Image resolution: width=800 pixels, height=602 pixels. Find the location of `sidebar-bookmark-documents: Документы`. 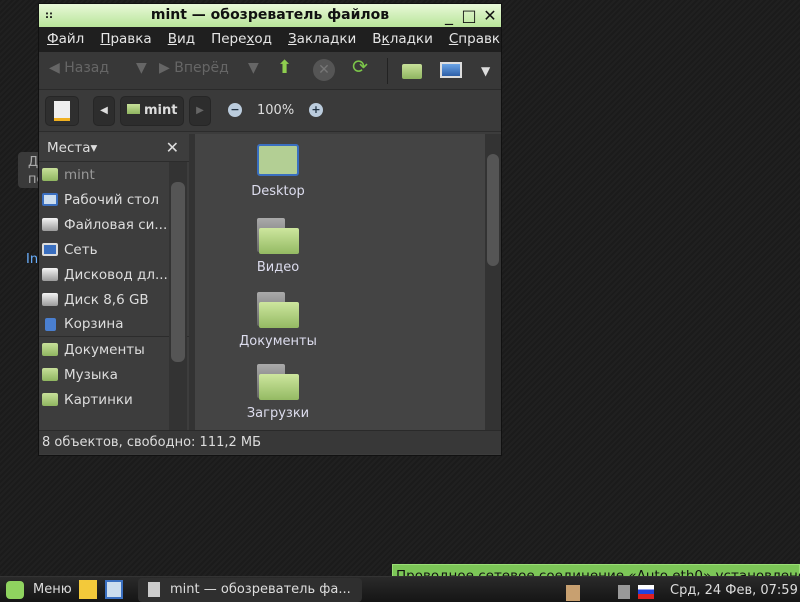

sidebar-bookmark-documents: Документы is located at coordinates (114, 349).